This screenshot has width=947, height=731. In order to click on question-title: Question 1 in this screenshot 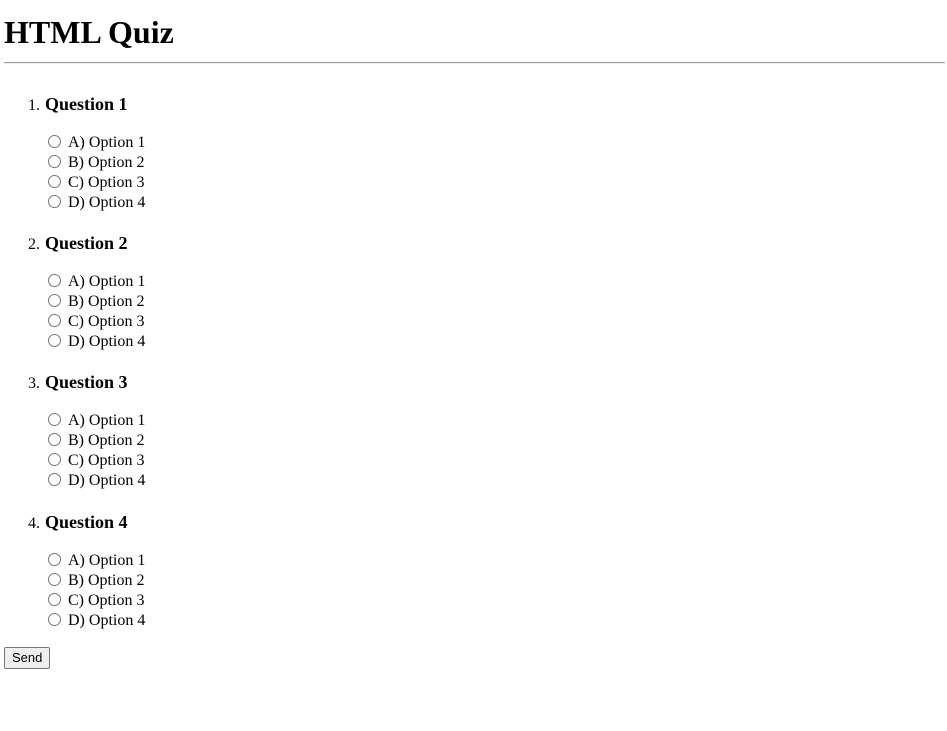, I will do `click(86, 104)`.